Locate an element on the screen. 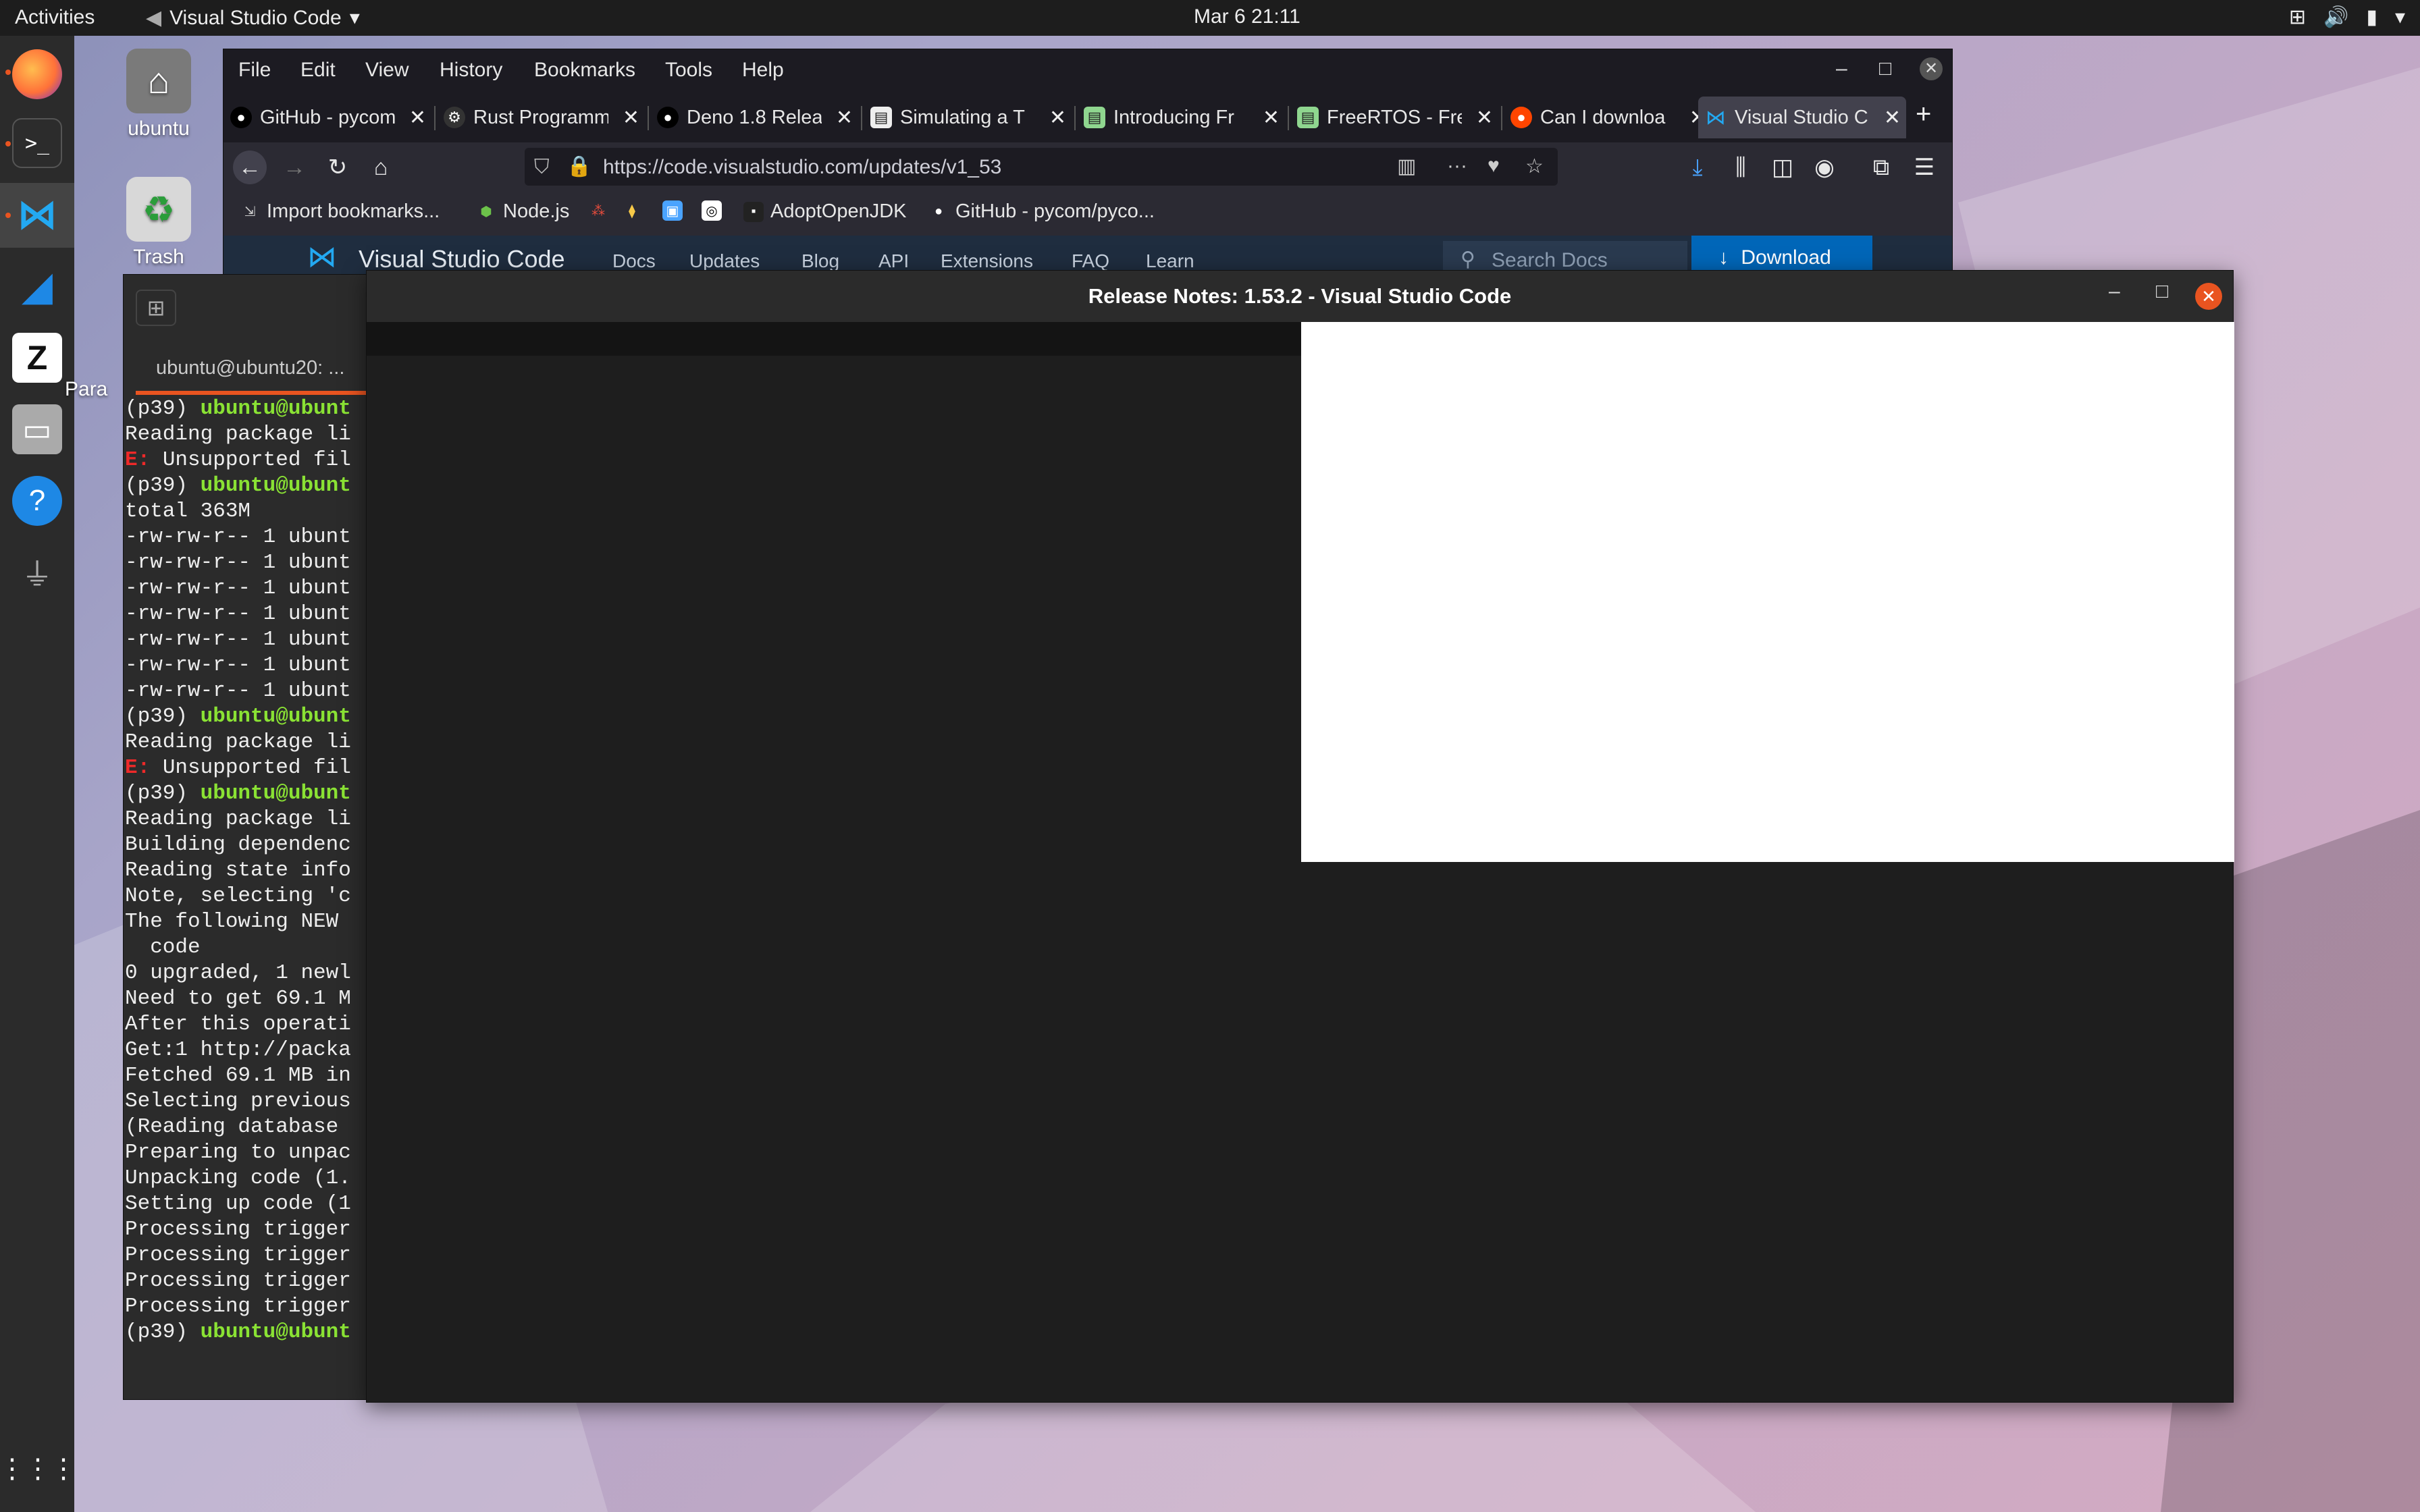 This screenshot has height=1512, width=2420. terminal-icon: >_ is located at coordinates (37, 143).